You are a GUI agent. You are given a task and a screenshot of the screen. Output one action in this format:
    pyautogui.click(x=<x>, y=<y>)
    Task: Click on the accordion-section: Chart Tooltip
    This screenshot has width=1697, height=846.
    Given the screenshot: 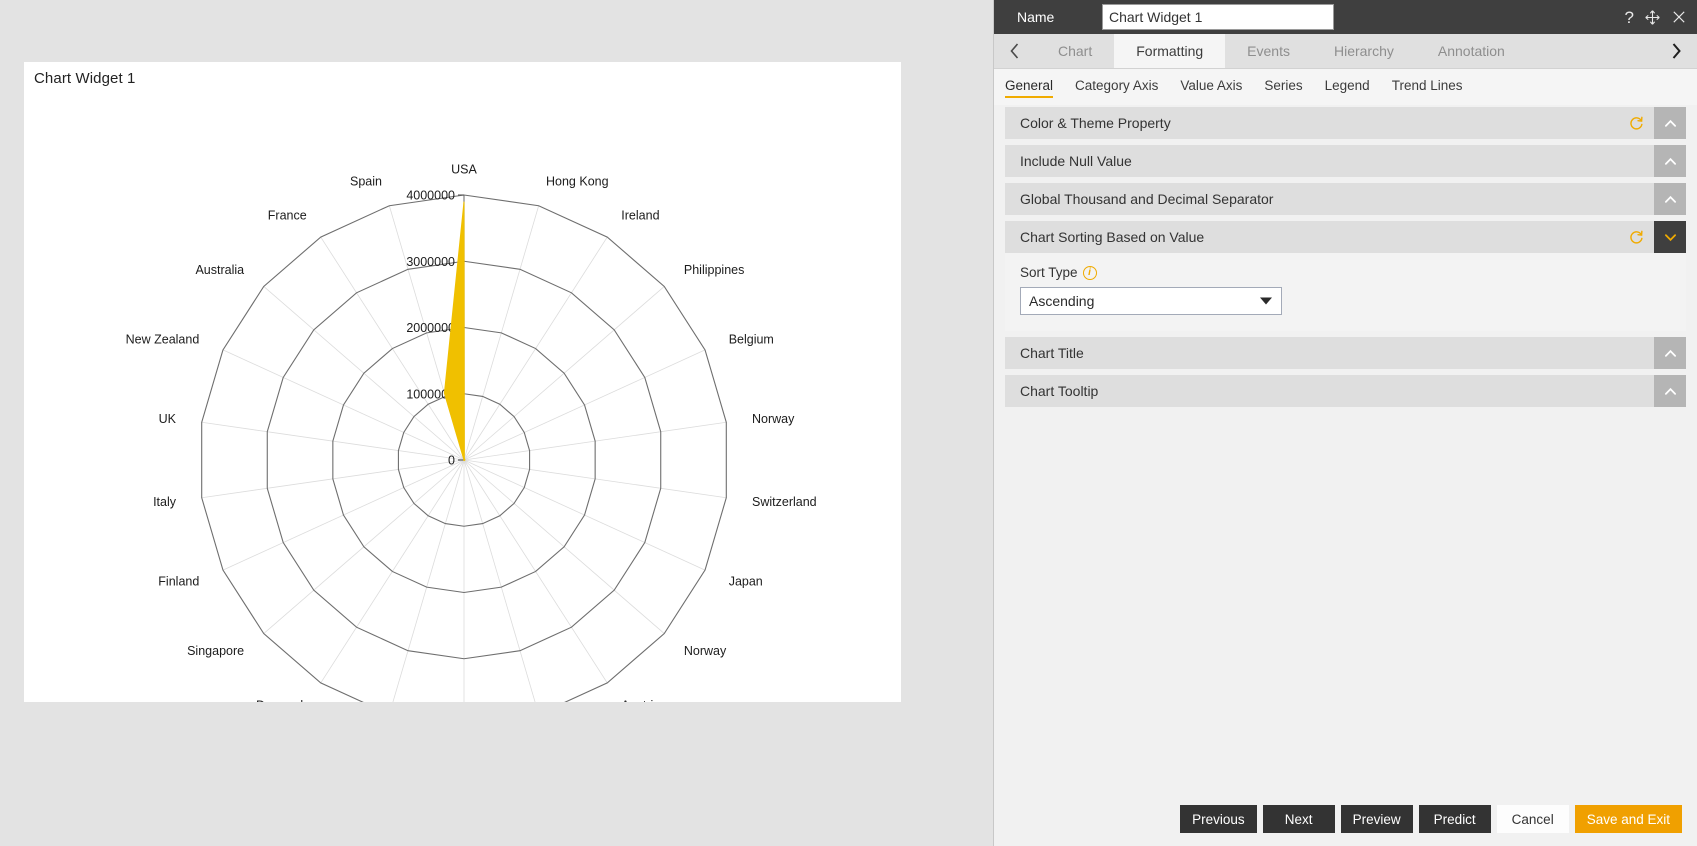 What is the action you would take?
    pyautogui.click(x=1345, y=391)
    